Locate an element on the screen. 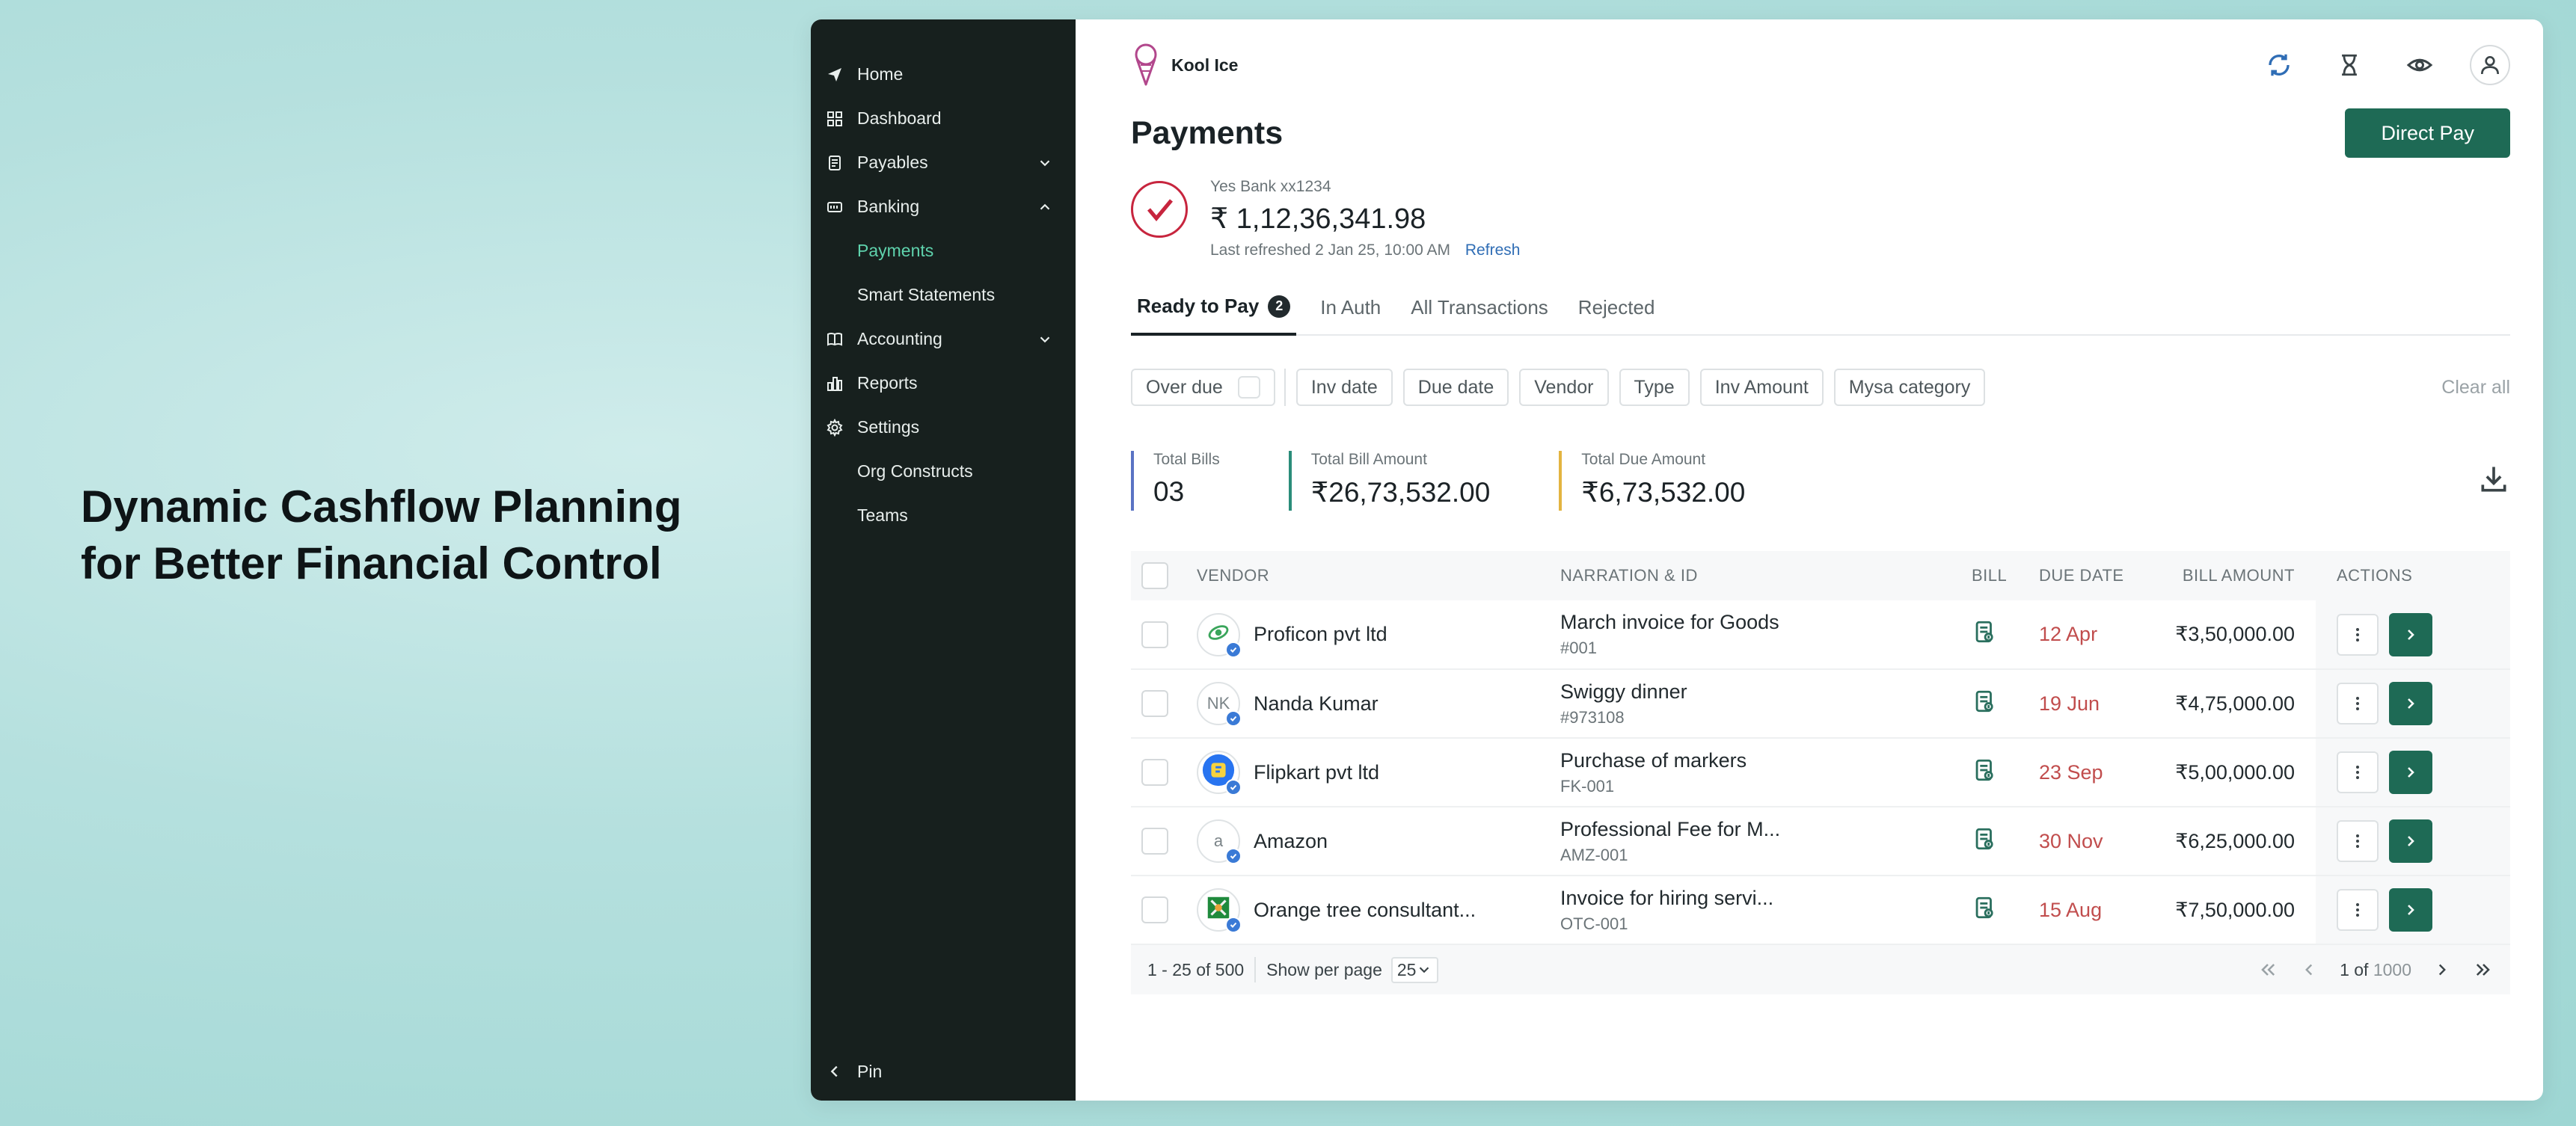 Image resolution: width=2576 pixels, height=1126 pixels. refresh-link: Refresh is located at coordinates (1493, 250).